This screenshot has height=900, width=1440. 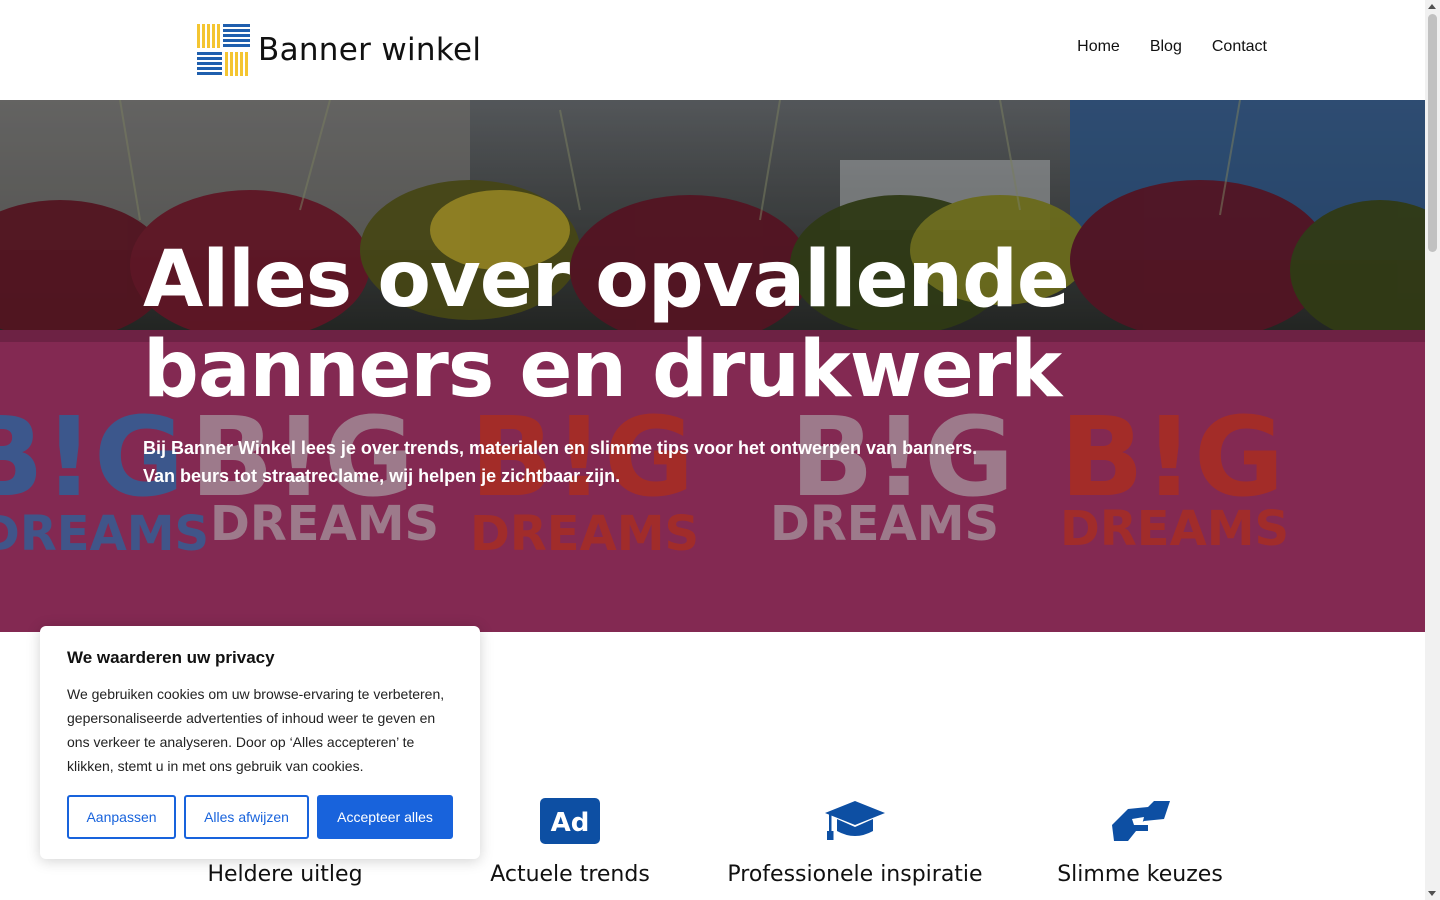 What do you see at coordinates (855, 842) in the screenshot?
I see `feature-professionele-inspiratie: Professionele inspiratie` at bounding box center [855, 842].